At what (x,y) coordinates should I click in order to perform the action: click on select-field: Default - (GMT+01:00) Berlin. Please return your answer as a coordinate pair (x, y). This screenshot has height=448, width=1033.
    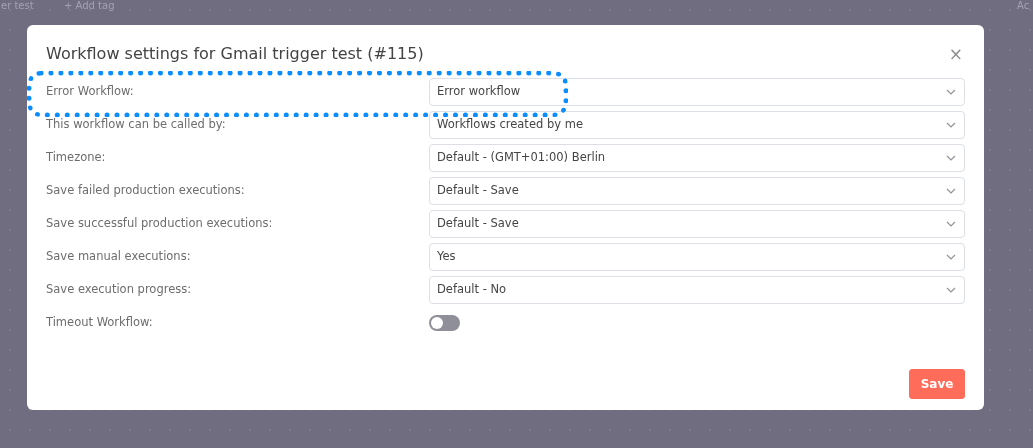
    Looking at the image, I should click on (697, 157).